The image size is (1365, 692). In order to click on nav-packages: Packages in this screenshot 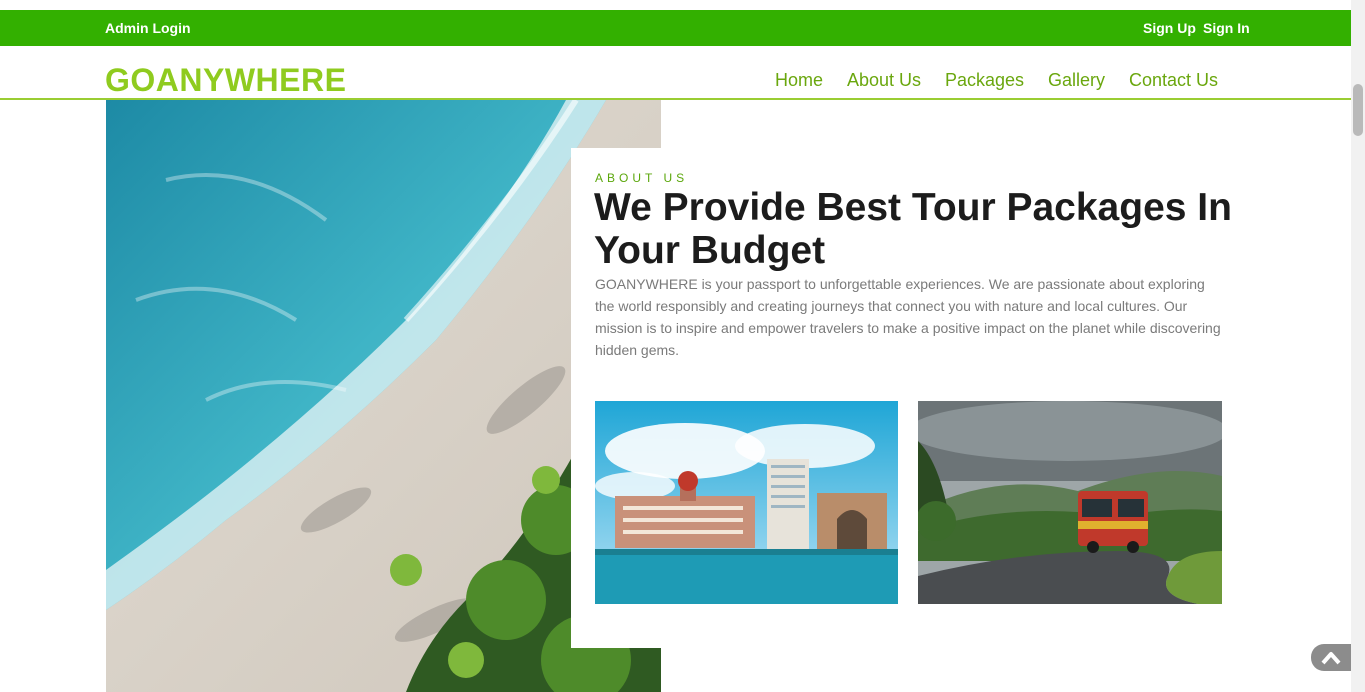, I will do `click(984, 80)`.